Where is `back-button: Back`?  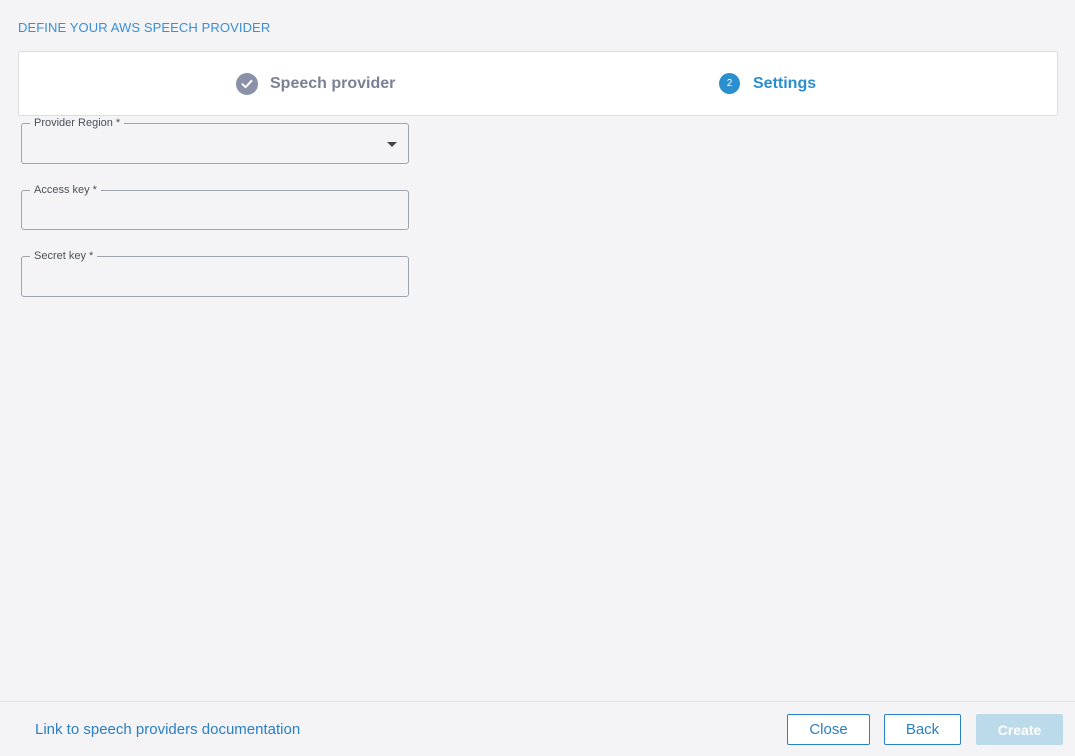 back-button: Back is located at coordinates (922, 729).